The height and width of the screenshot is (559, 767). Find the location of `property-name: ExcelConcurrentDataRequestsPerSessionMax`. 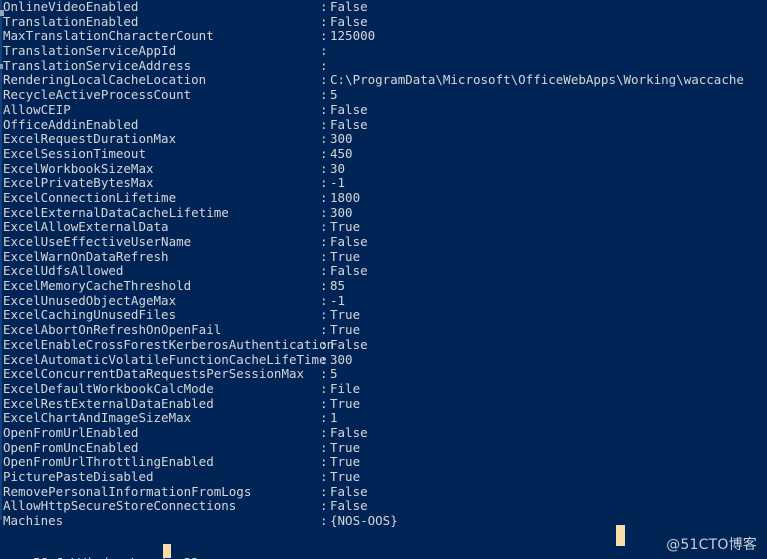

property-name: ExcelConcurrentDataRequestsPerSessionMax is located at coordinates (154, 374).